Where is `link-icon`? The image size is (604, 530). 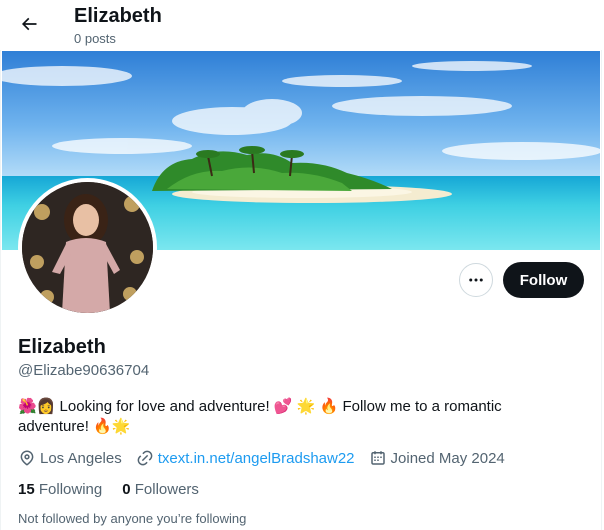 link-icon is located at coordinates (145, 458).